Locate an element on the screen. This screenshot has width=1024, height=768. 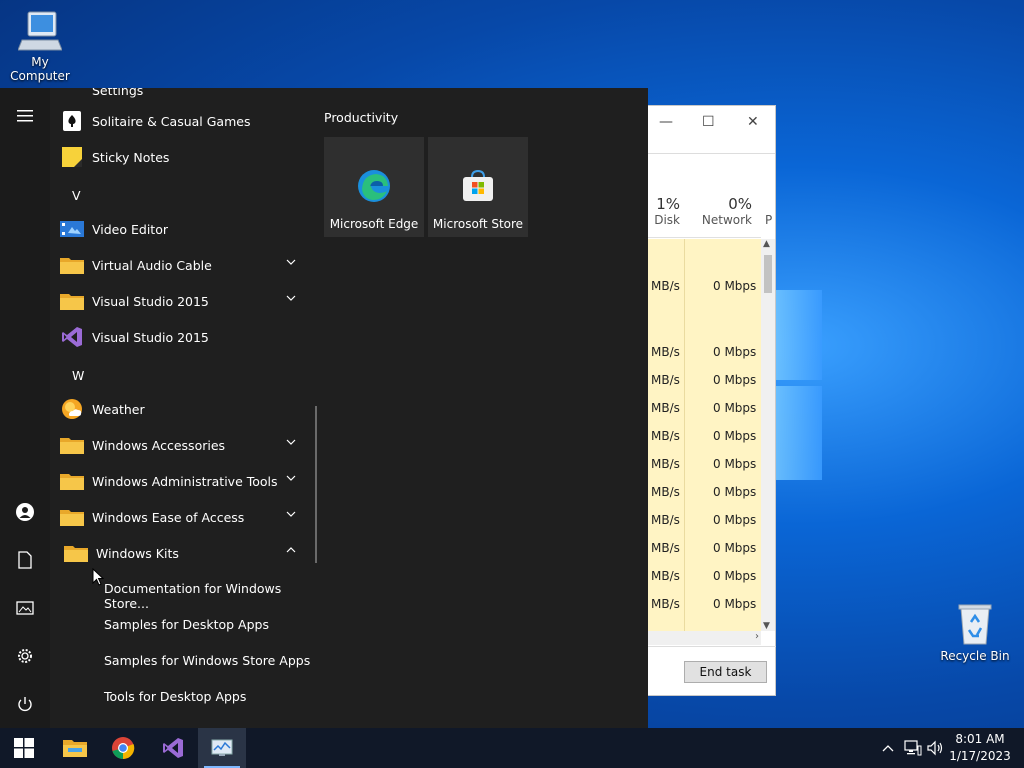
app-windows-ease-of-access: Windows Ease of Access is located at coordinates (182, 517).